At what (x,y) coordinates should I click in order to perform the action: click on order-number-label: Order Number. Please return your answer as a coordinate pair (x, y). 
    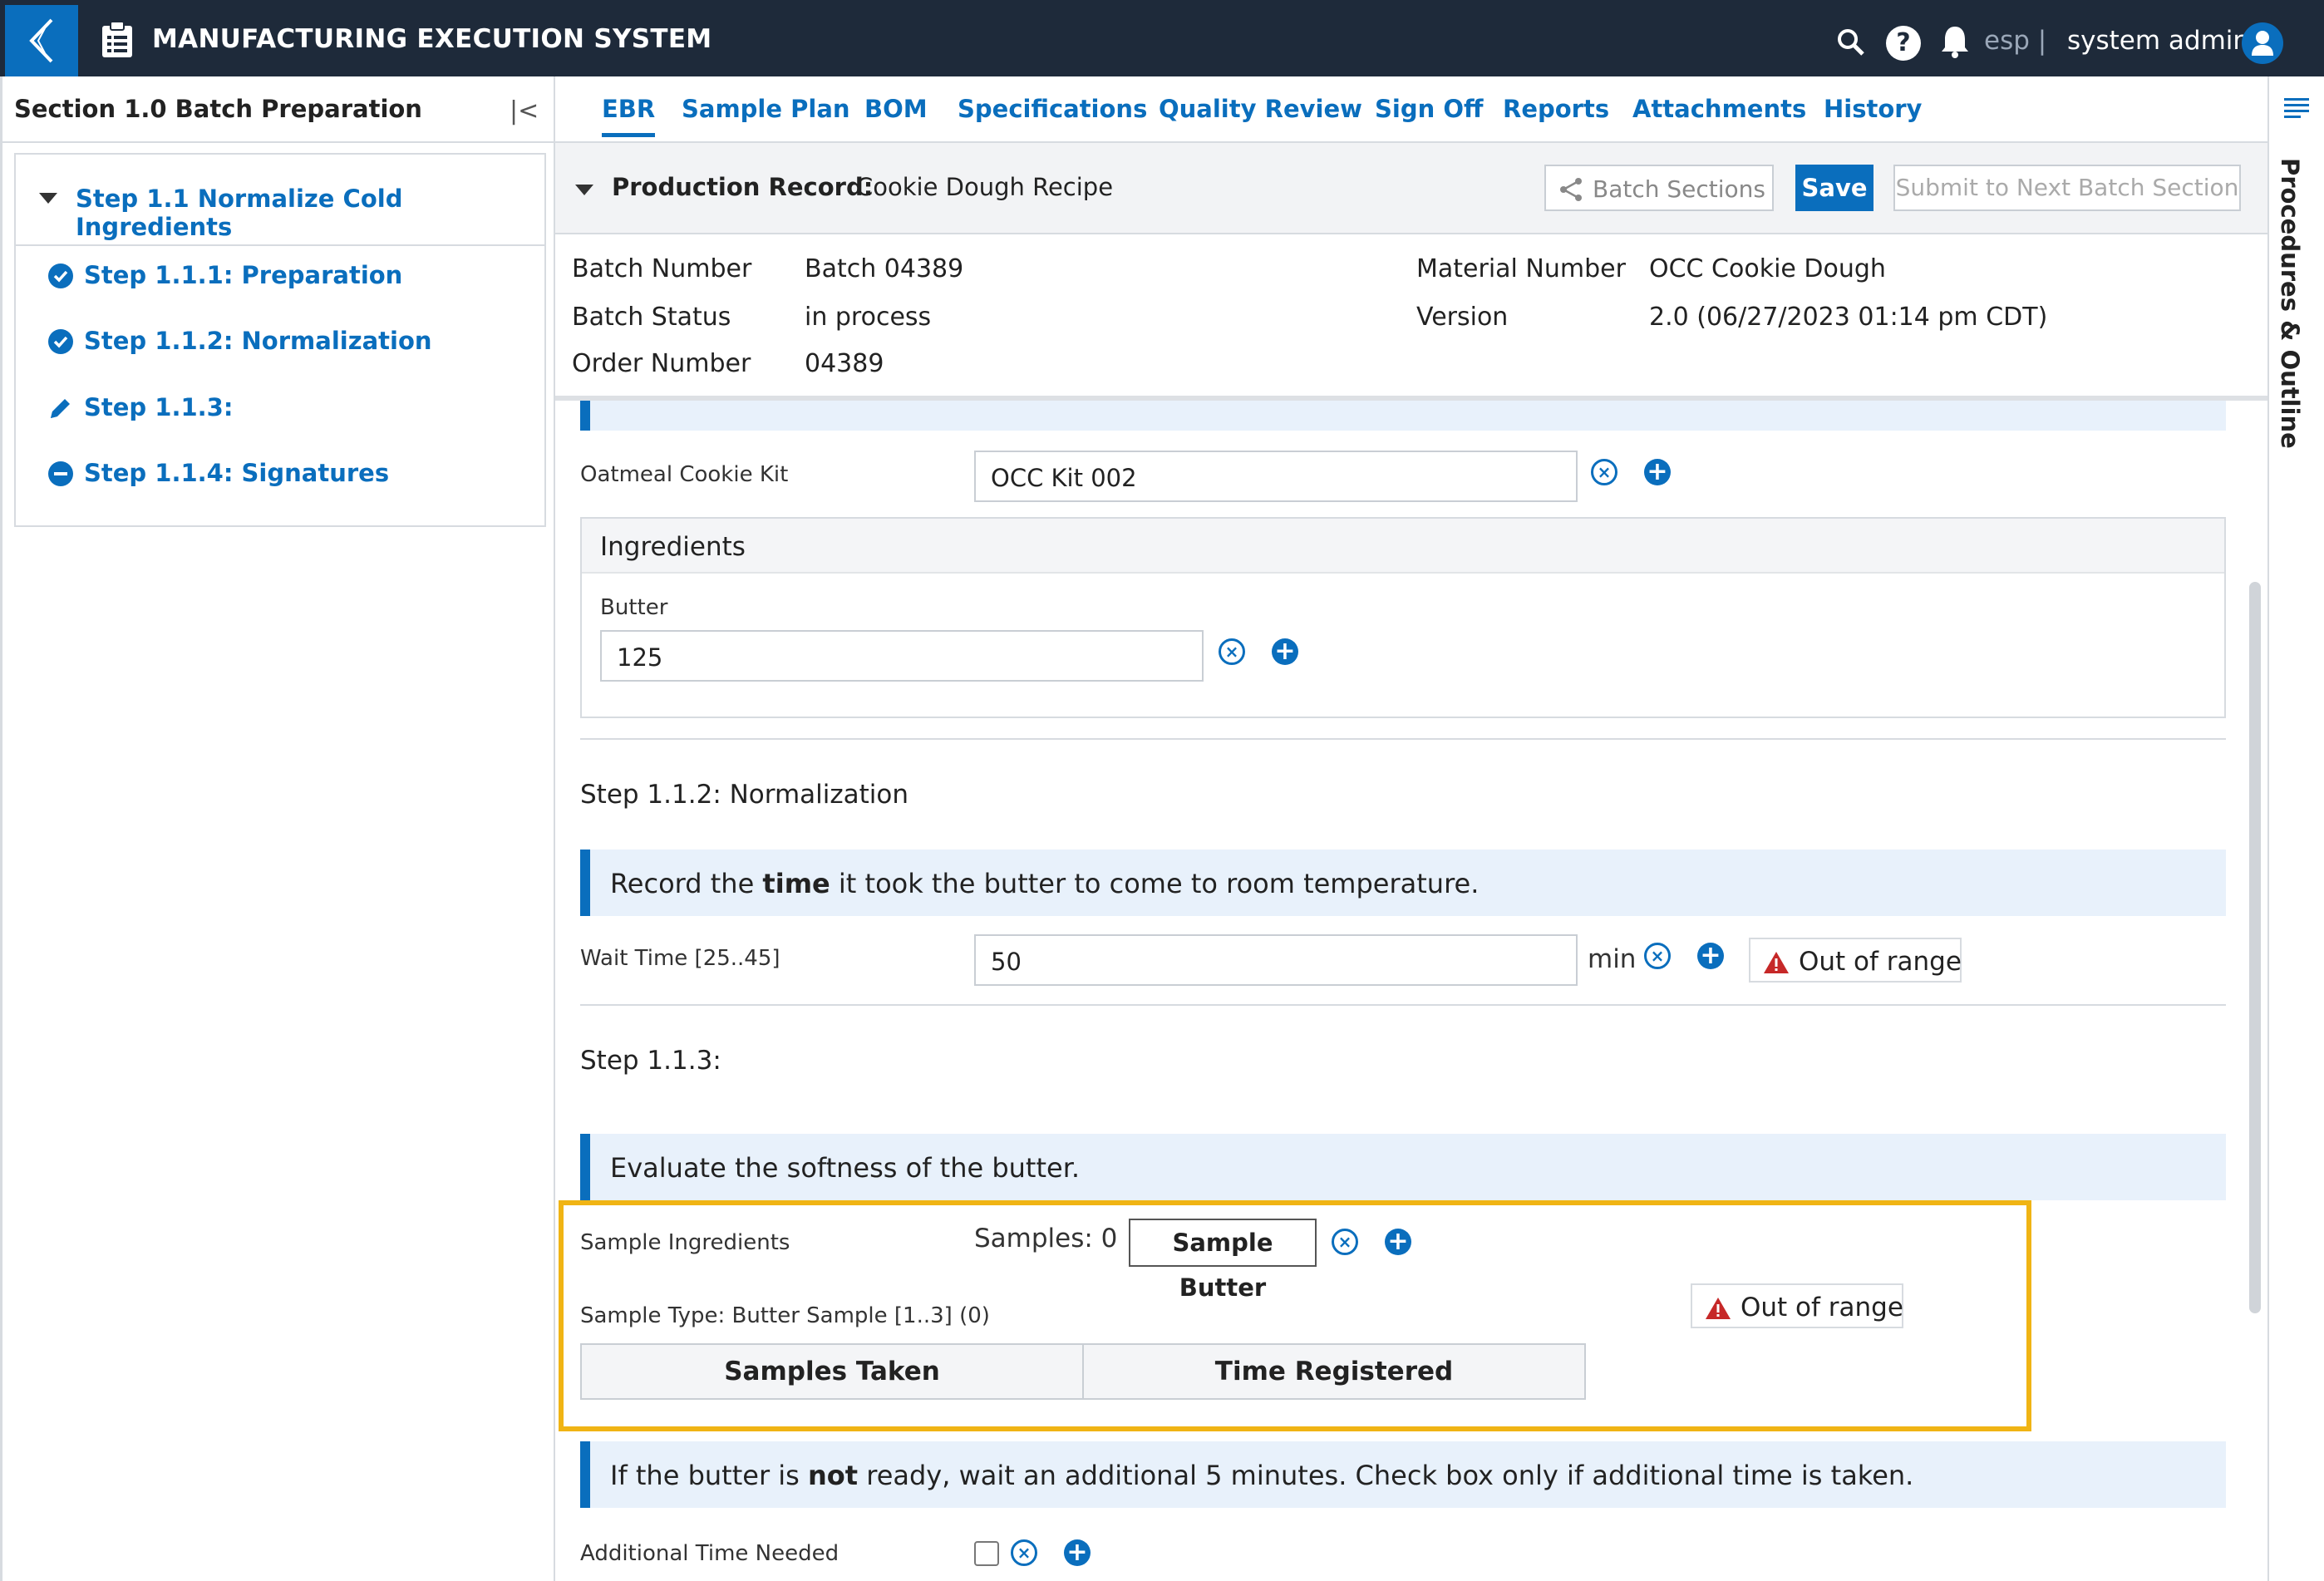
    Looking at the image, I should click on (661, 364).